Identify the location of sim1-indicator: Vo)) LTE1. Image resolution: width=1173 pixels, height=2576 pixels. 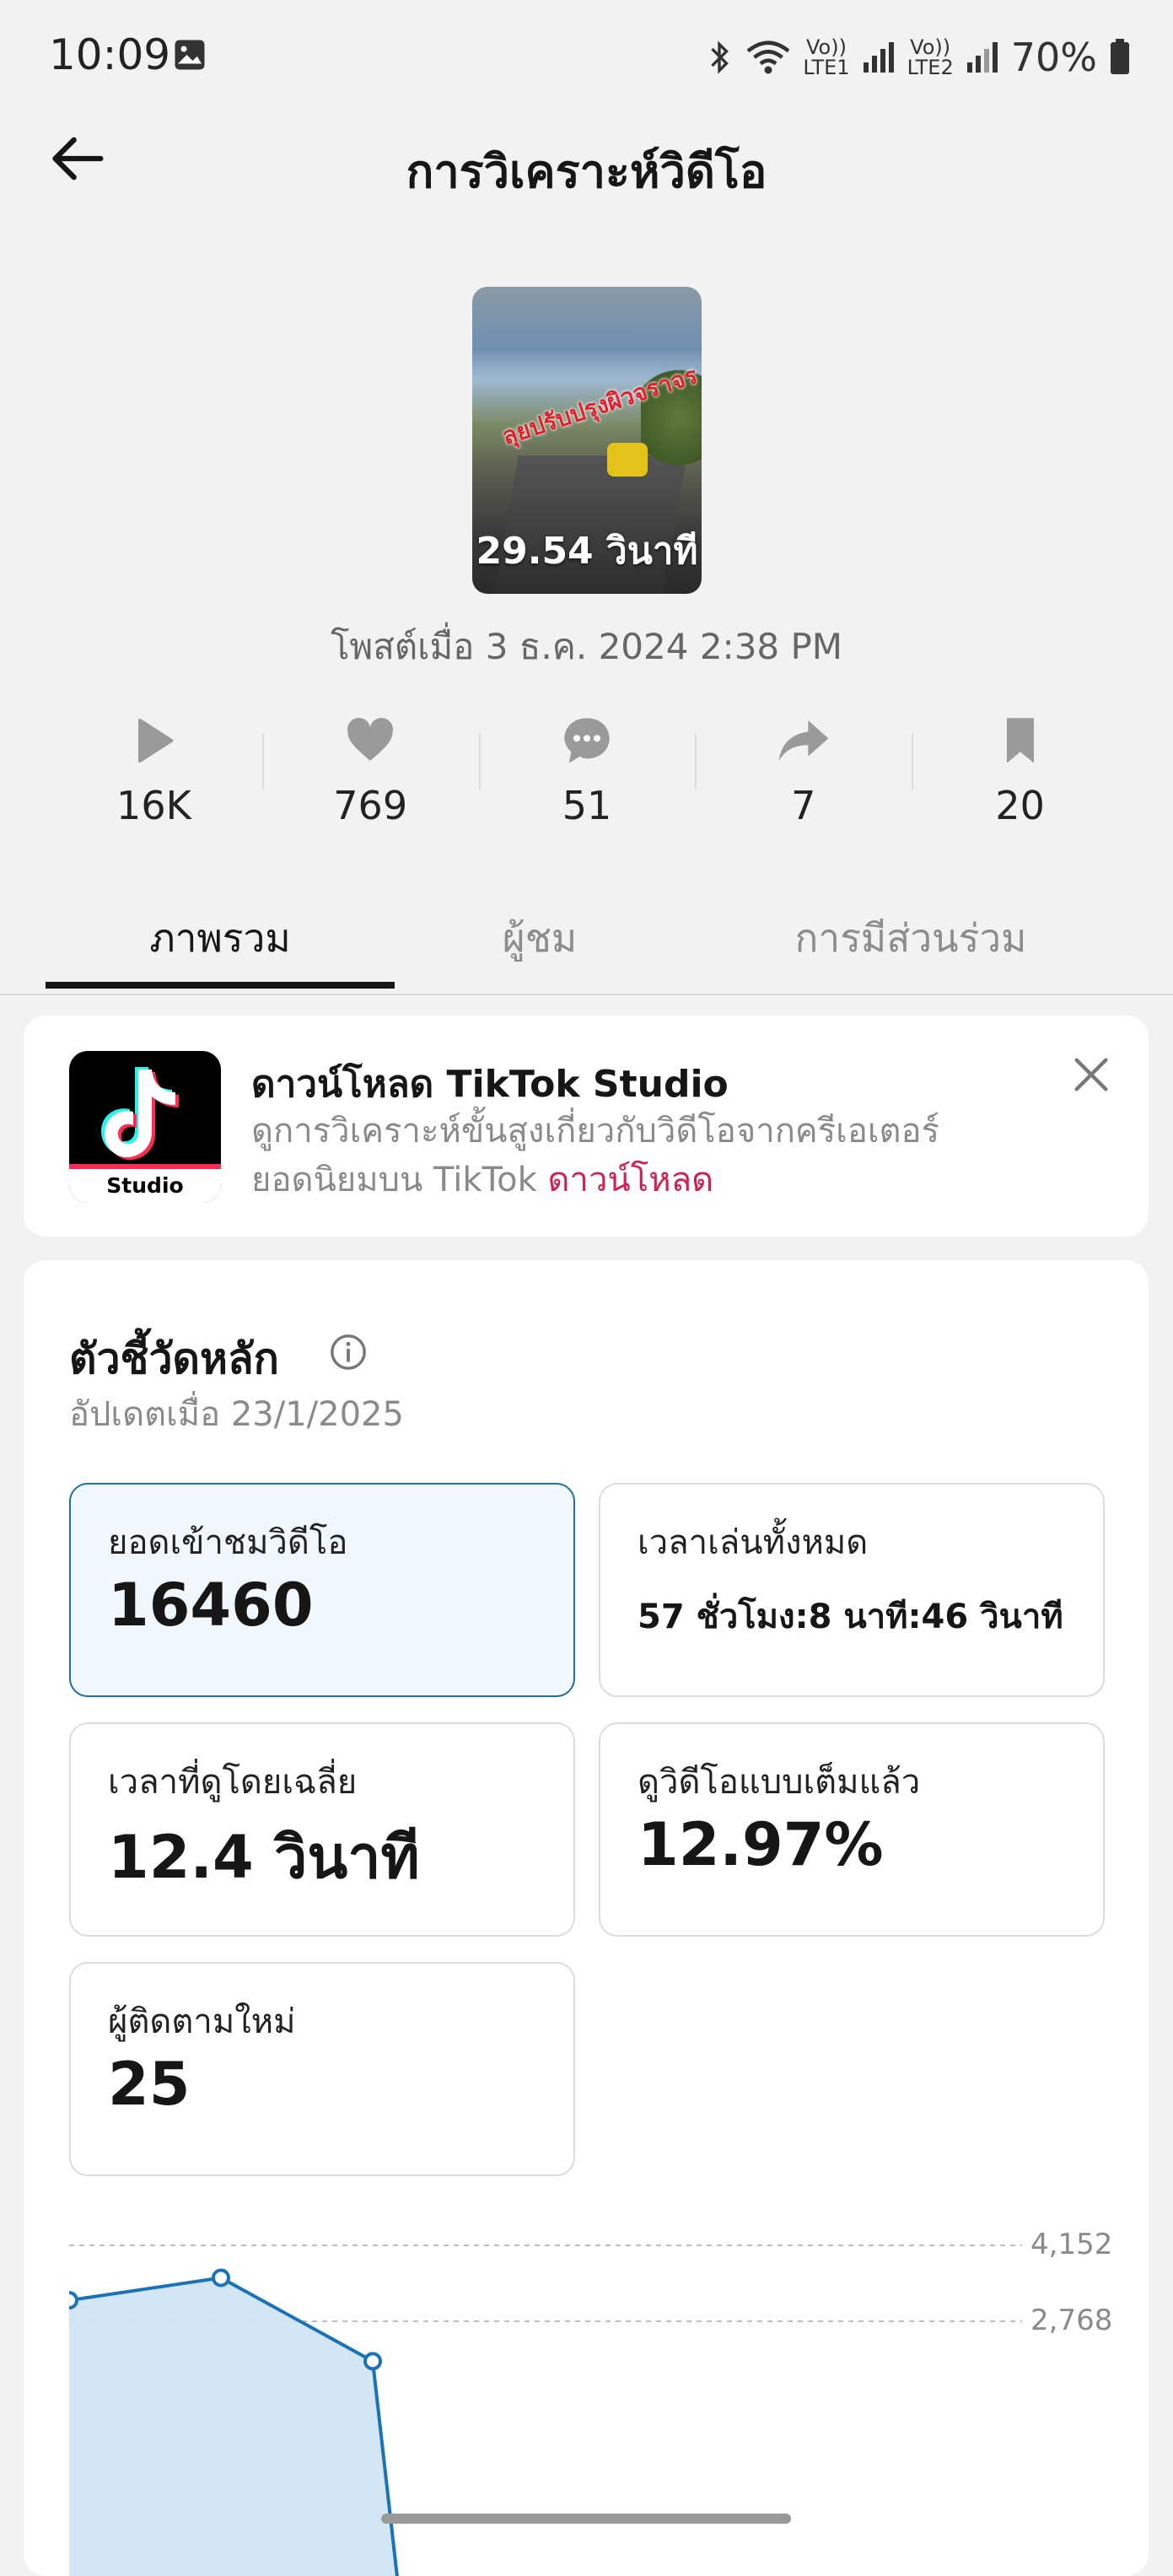
(827, 57).